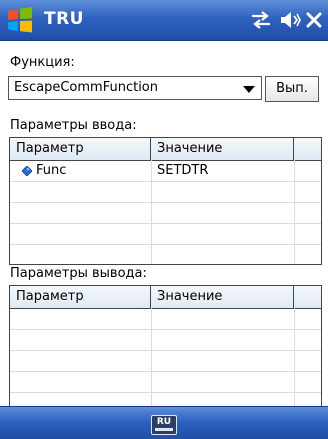 The image size is (328, 439). What do you see at coordinates (183, 170) in the screenshot?
I see `param-value: SETDTR` at bounding box center [183, 170].